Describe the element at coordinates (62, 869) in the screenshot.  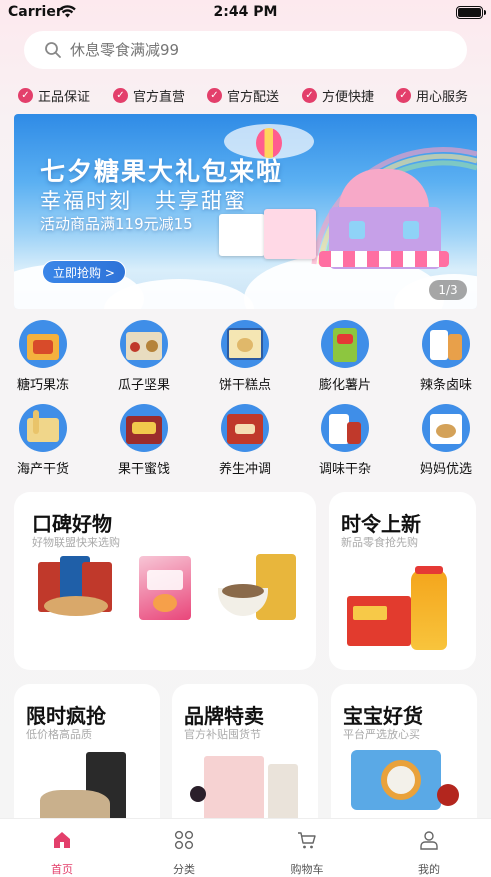
I see `tab-label: 首页` at that location.